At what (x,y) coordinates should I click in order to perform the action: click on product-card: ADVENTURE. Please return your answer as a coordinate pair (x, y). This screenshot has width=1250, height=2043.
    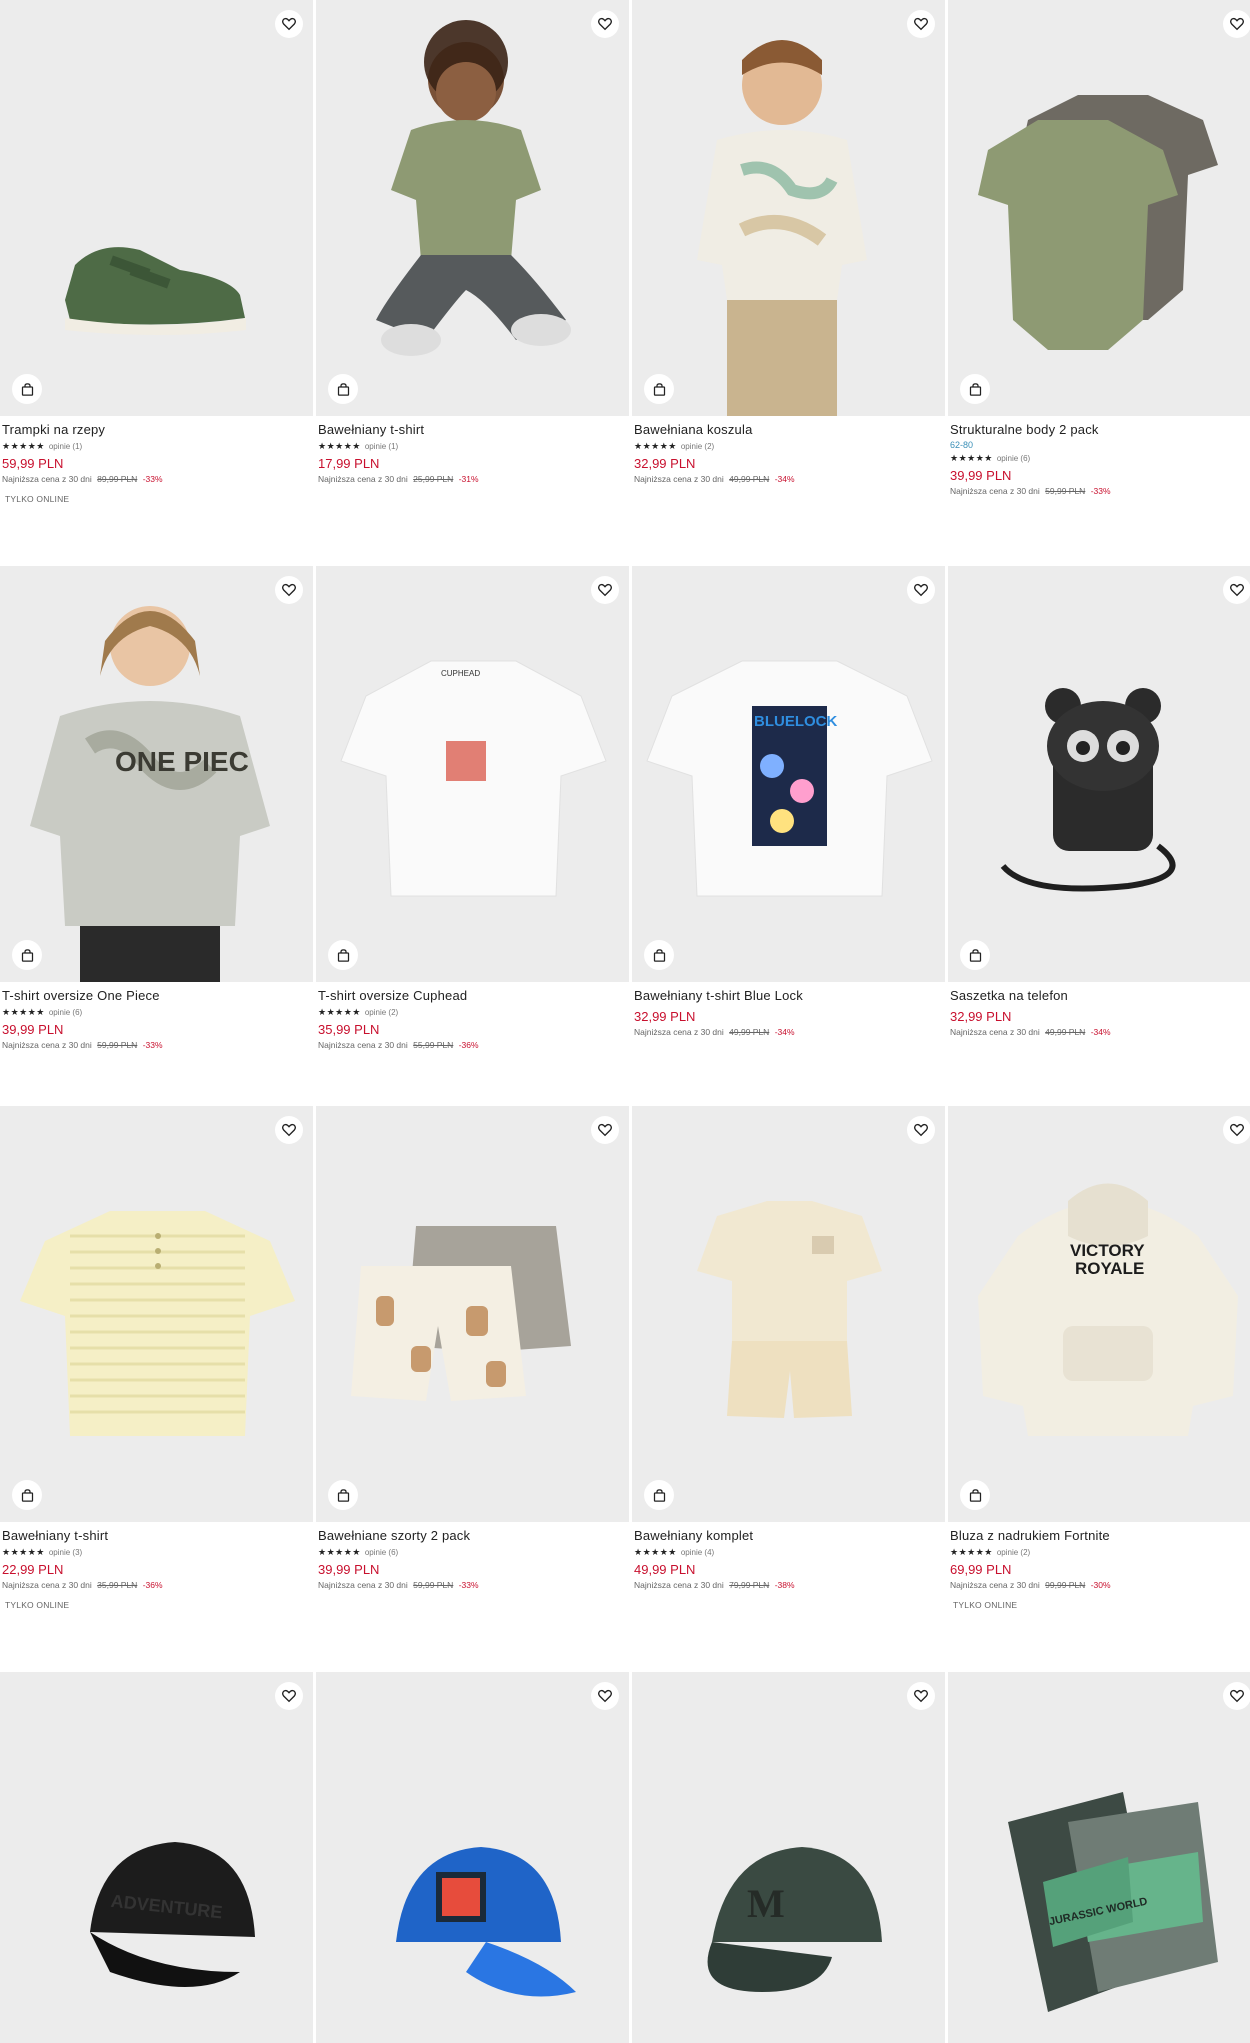
    Looking at the image, I should click on (156, 1857).